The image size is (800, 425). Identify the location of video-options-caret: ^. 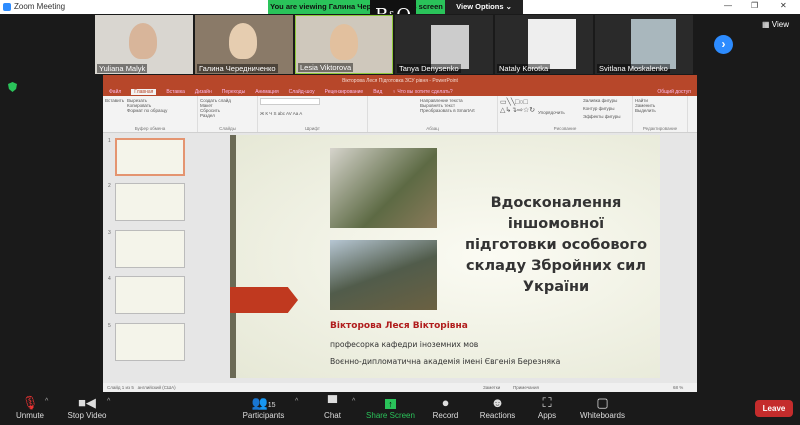
(108, 401).